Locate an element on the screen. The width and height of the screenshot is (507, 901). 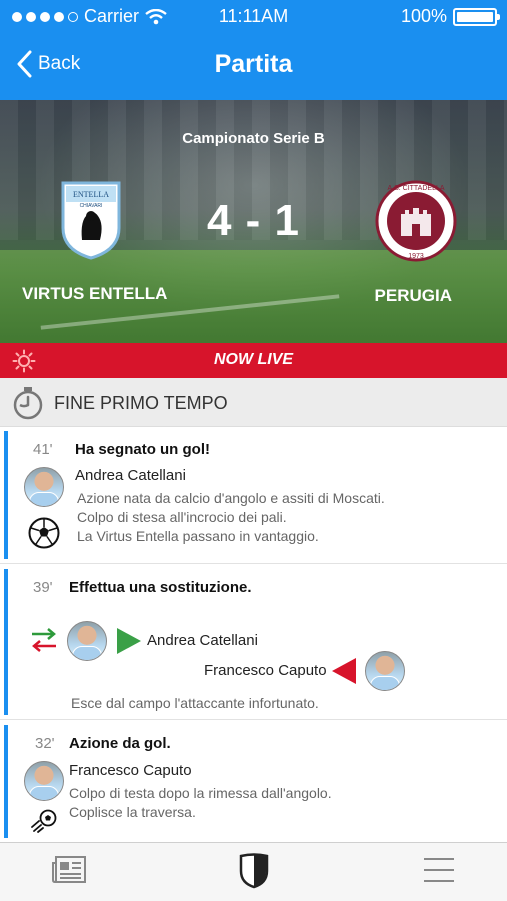
home-team-name: VIRTUS ENTELLA is located at coordinates (95, 293).